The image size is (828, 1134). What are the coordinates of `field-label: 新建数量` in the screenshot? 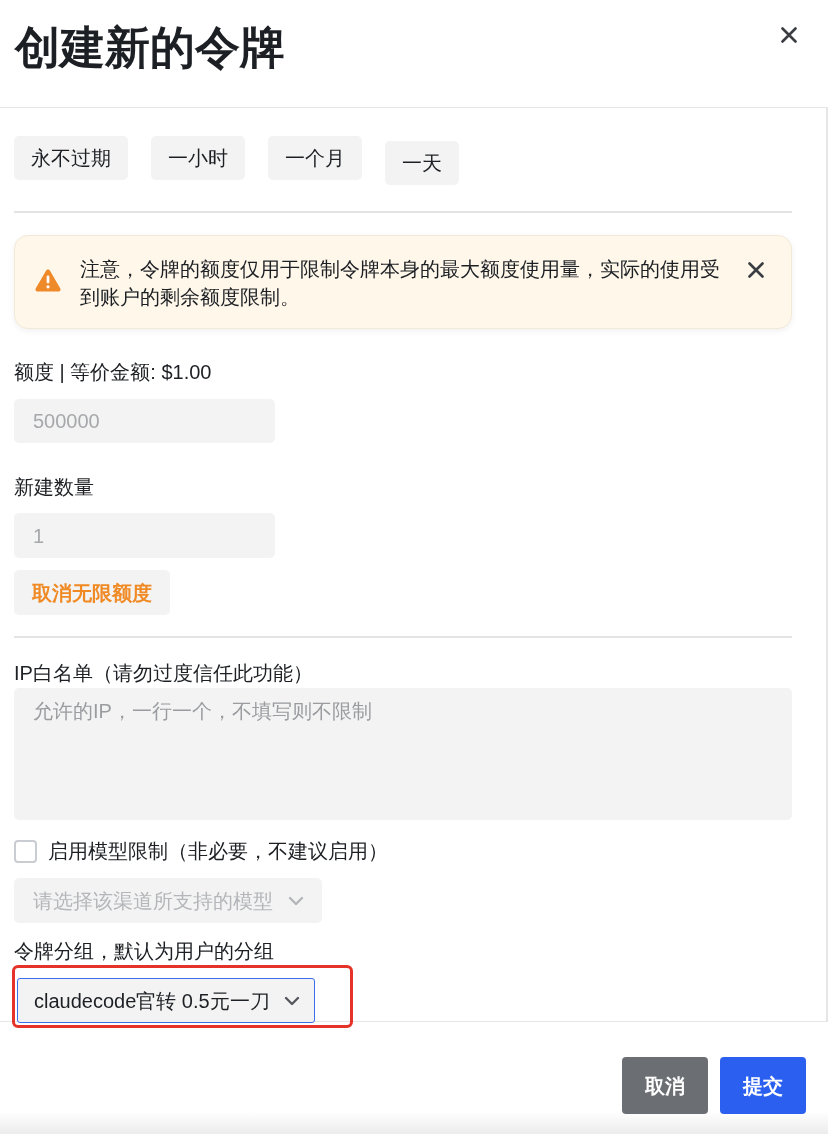 It's located at (54, 487).